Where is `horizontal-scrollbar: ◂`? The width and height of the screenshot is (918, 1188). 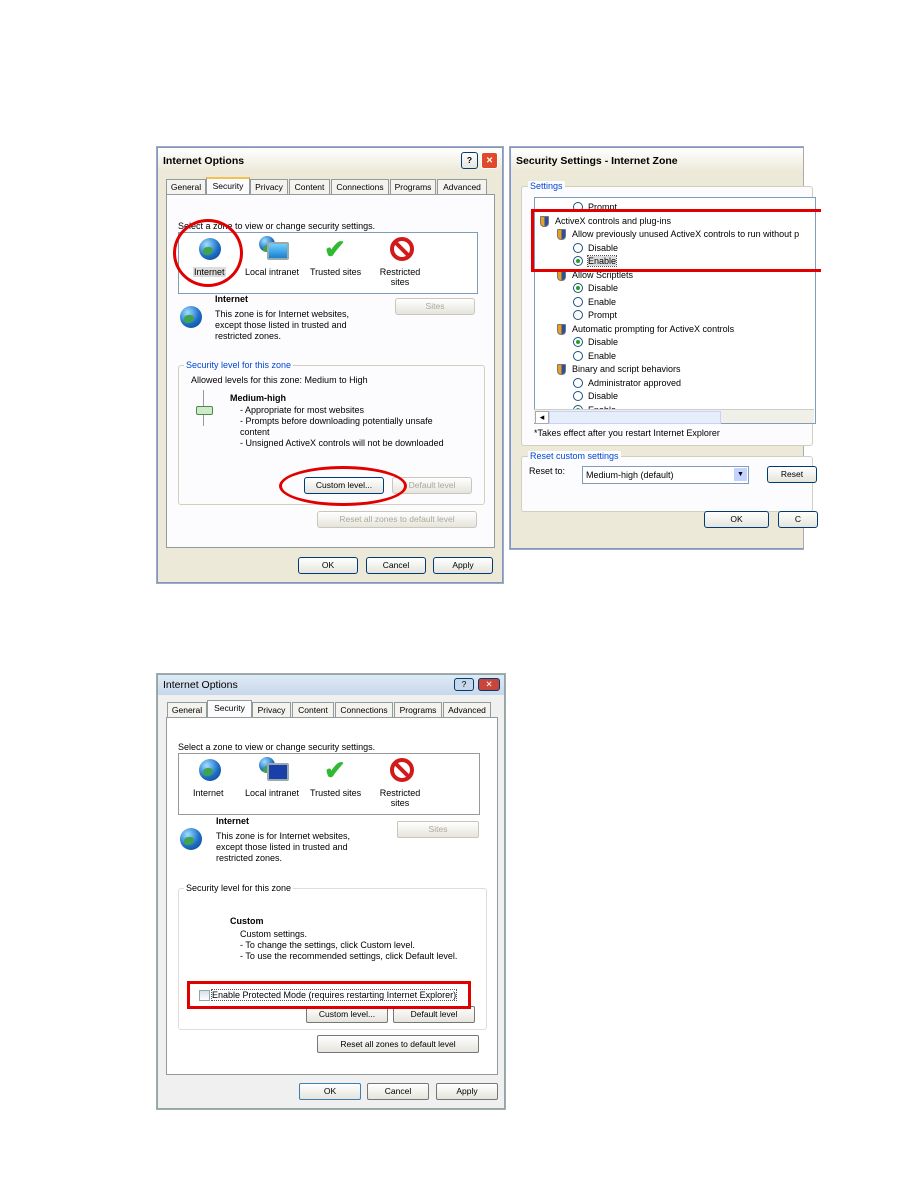 horizontal-scrollbar: ◂ is located at coordinates (674, 416).